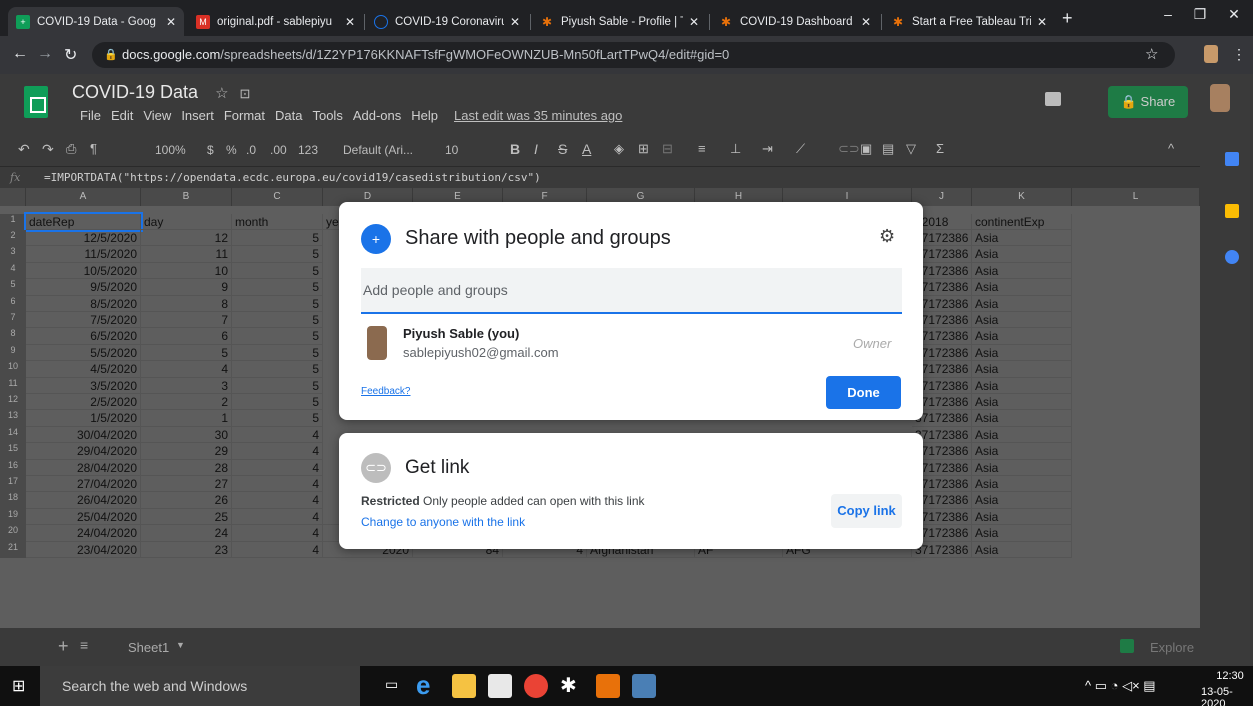 This screenshot has height=710, width=1253. What do you see at coordinates (186, 435) in the screenshot?
I see `cell: 30` at bounding box center [186, 435].